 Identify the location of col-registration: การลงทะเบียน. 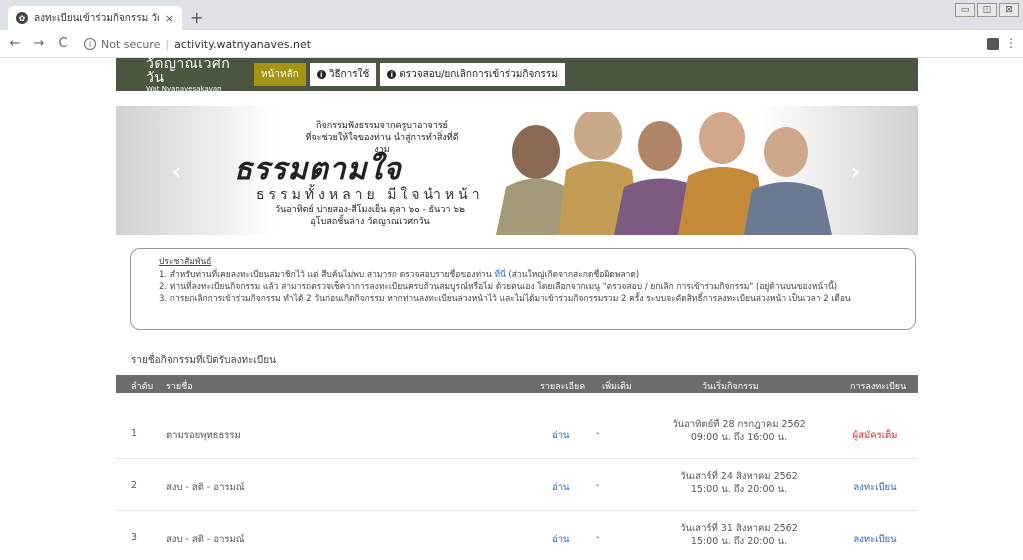
(878, 387).